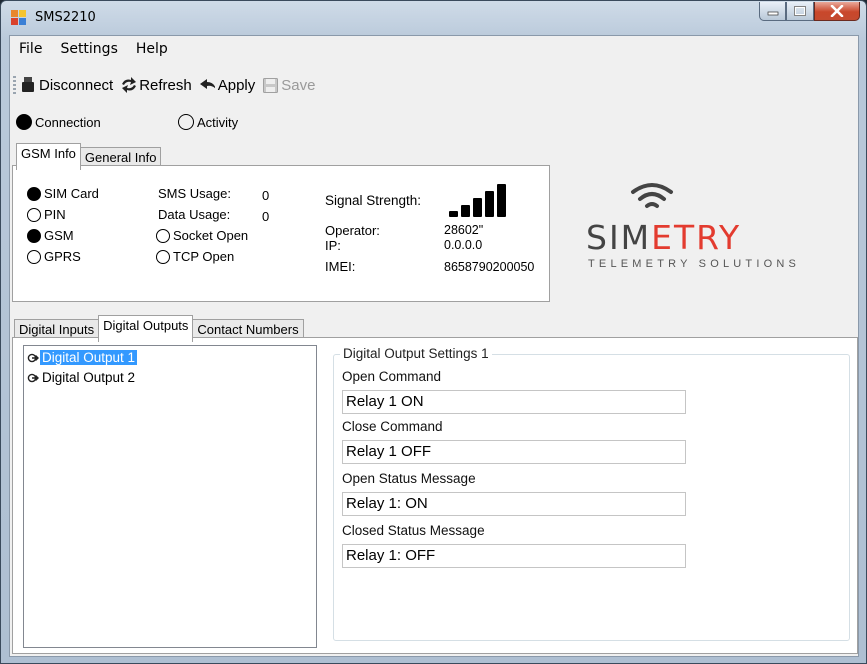 The width and height of the screenshot is (867, 664). What do you see at coordinates (514, 402) in the screenshot?
I see `open-command-field: Relay 1 ON` at bounding box center [514, 402].